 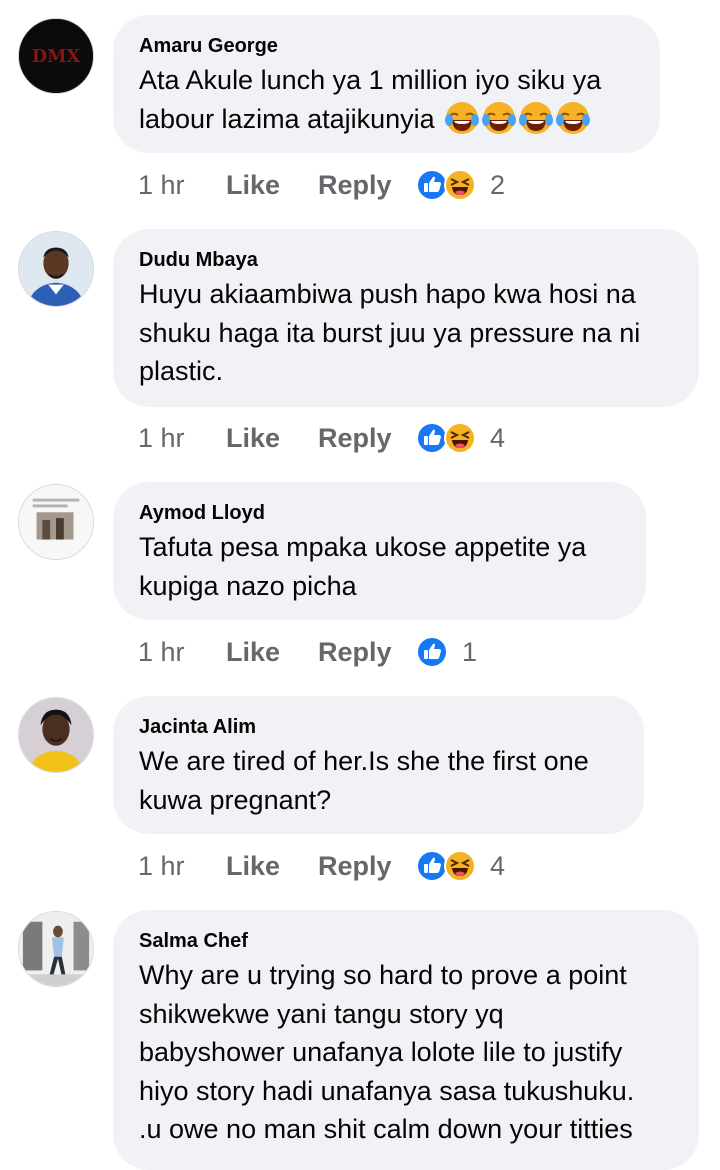 I want to click on comment-line-with-emoji: labour lazima atajikunyia, so click(x=386, y=119).